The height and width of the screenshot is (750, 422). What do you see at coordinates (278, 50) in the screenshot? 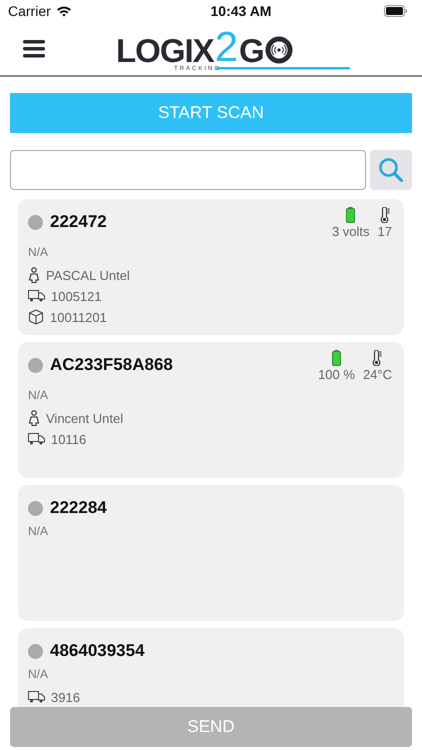
I see `signal-circle-icon` at bounding box center [278, 50].